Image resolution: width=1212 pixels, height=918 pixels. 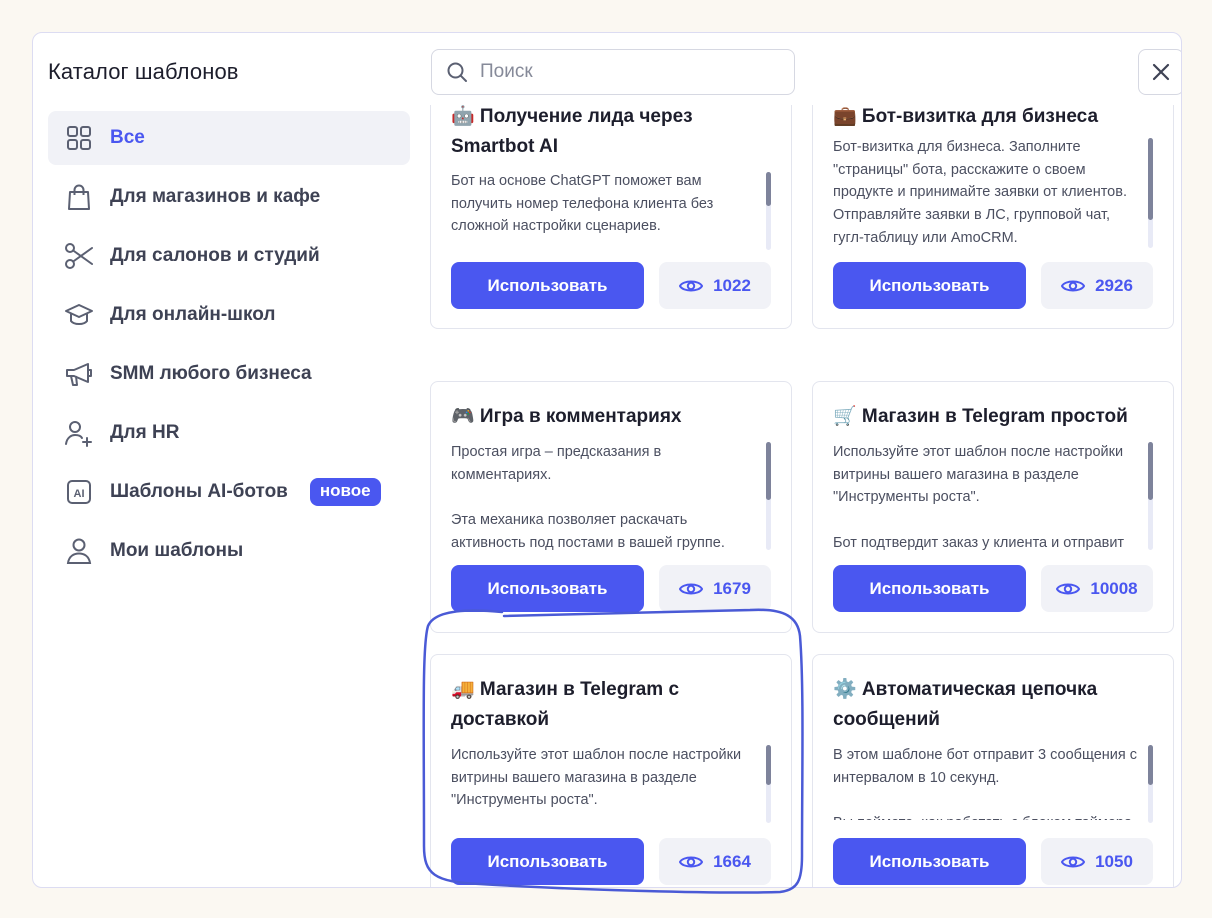 I want to click on search-box, so click(x=613, y=72).